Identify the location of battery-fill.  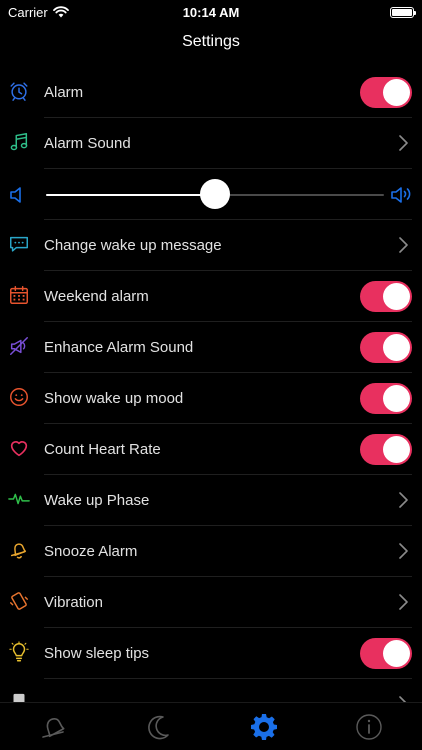
(402, 12).